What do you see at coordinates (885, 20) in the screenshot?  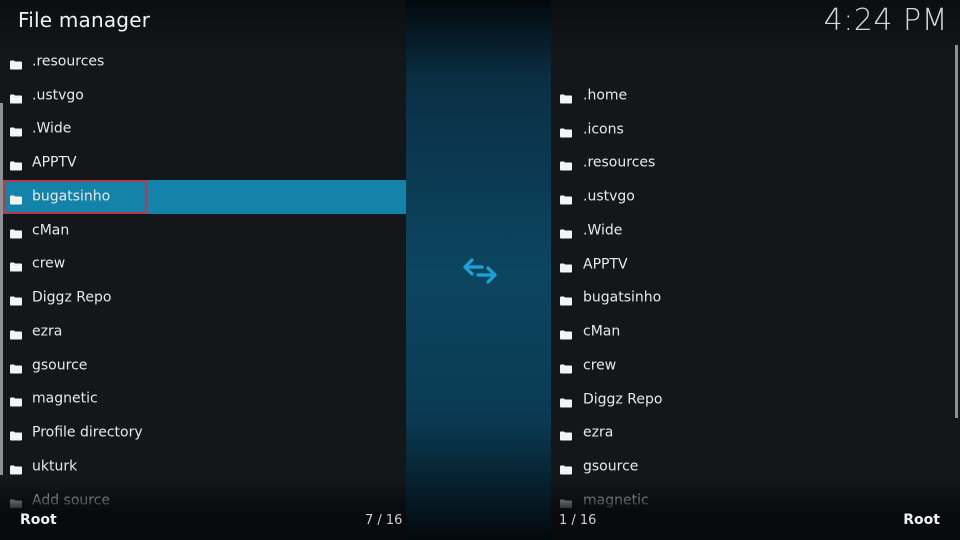 I see `clock: 4:24 PM` at bounding box center [885, 20].